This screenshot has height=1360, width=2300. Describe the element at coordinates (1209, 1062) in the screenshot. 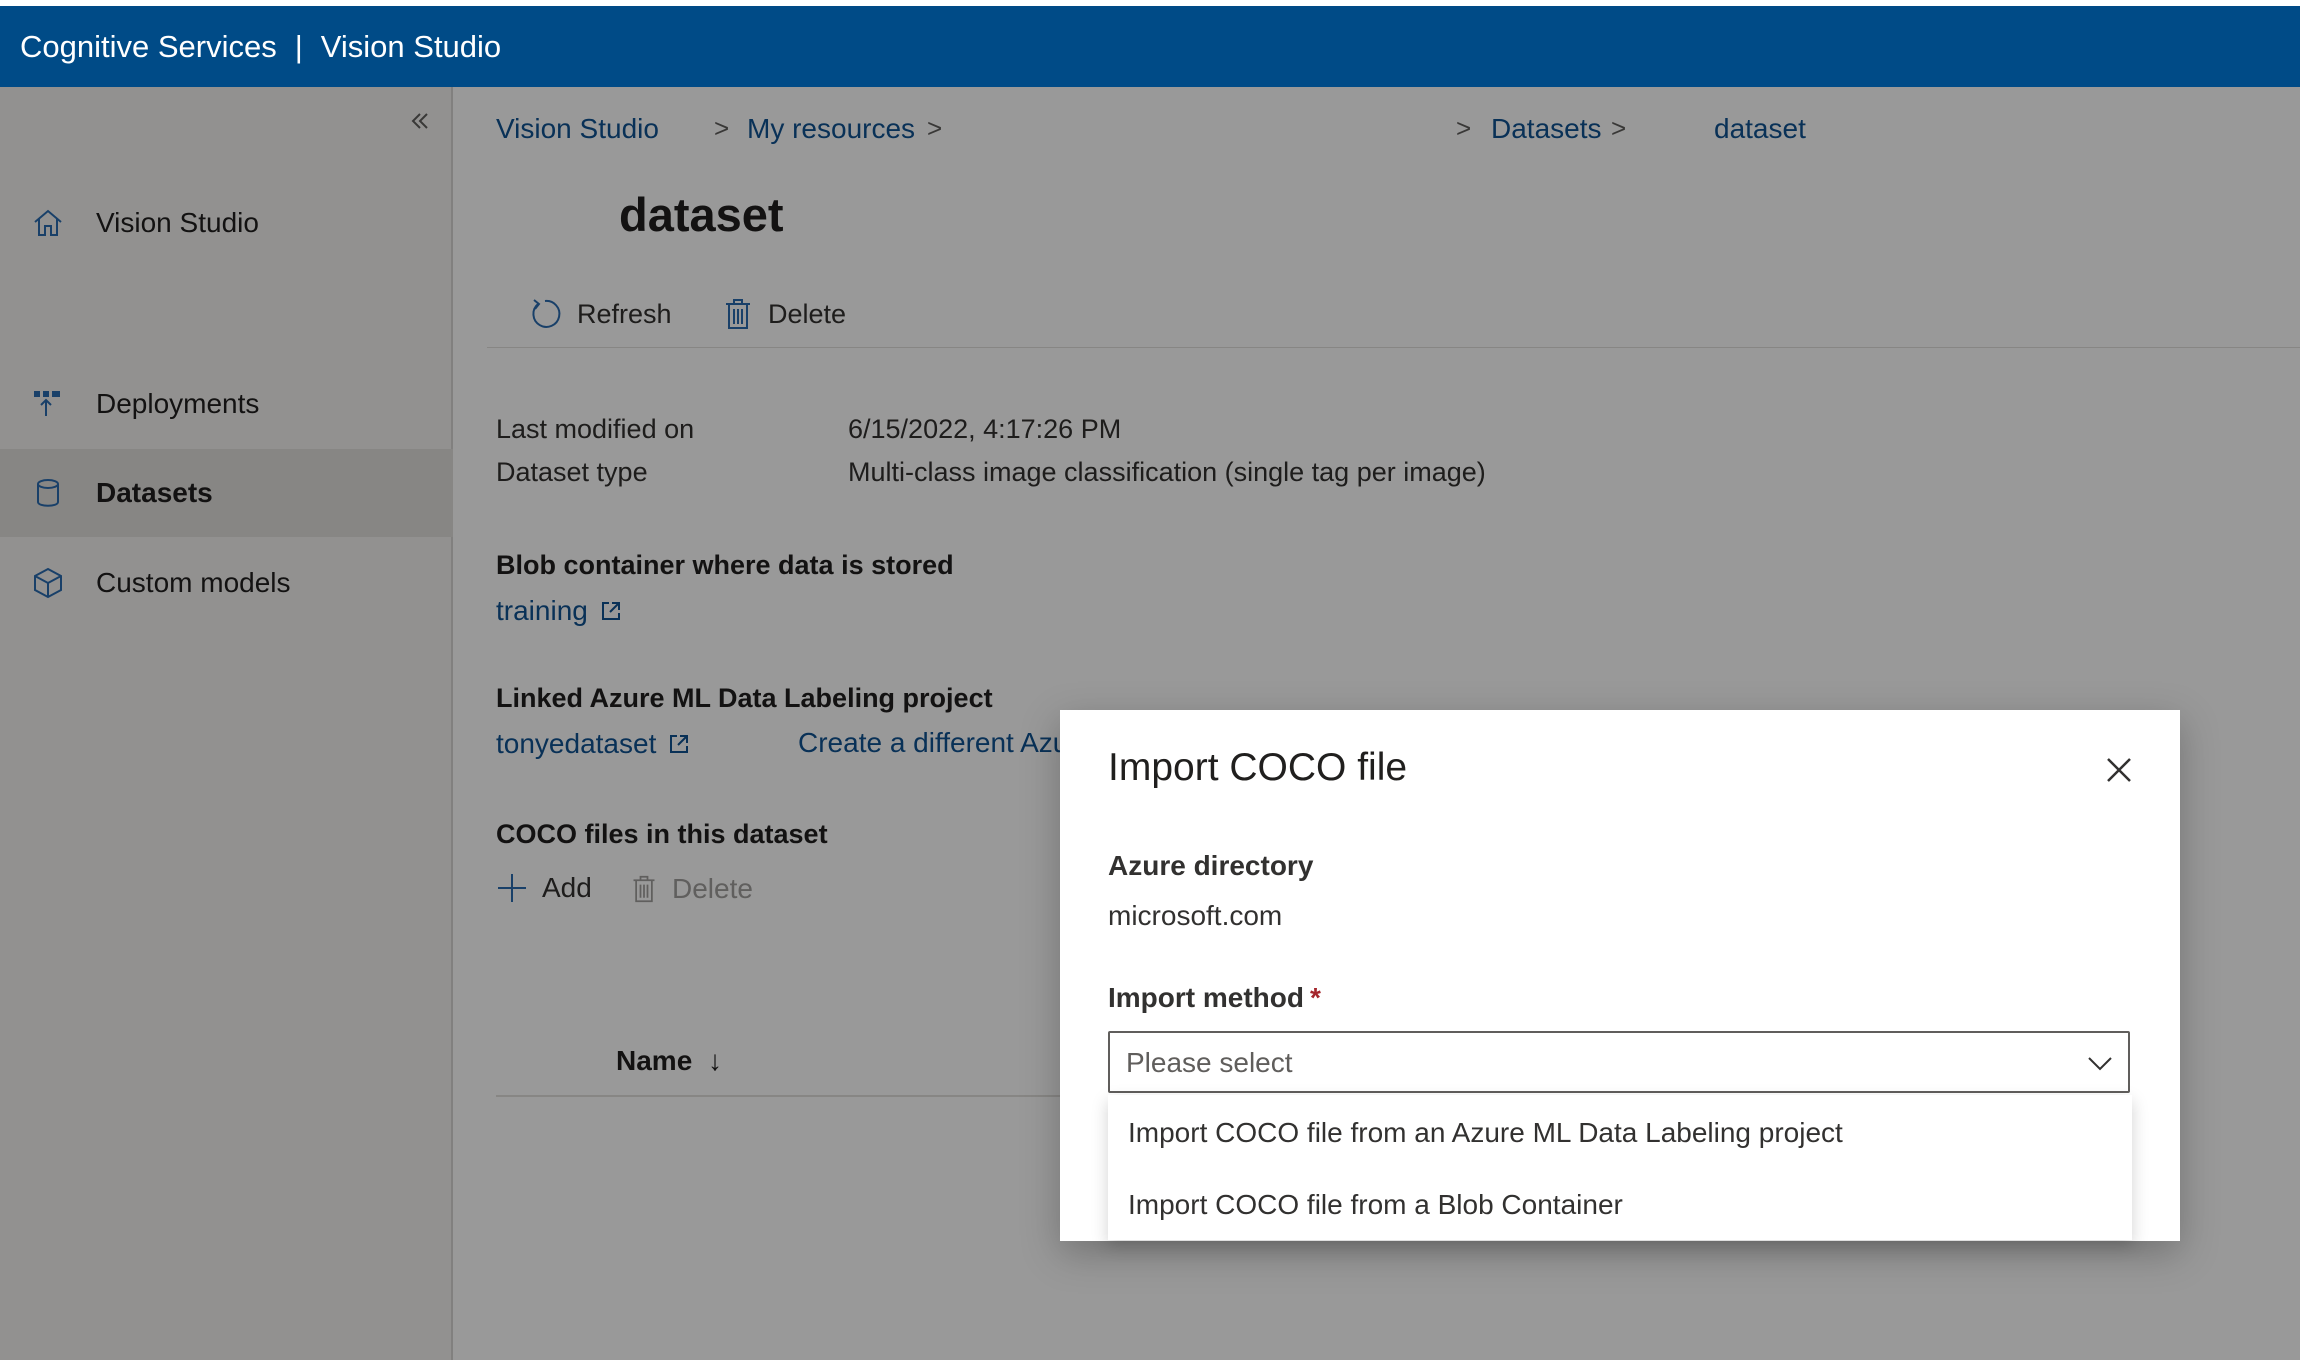

I see `select-placeholder: Please select` at that location.